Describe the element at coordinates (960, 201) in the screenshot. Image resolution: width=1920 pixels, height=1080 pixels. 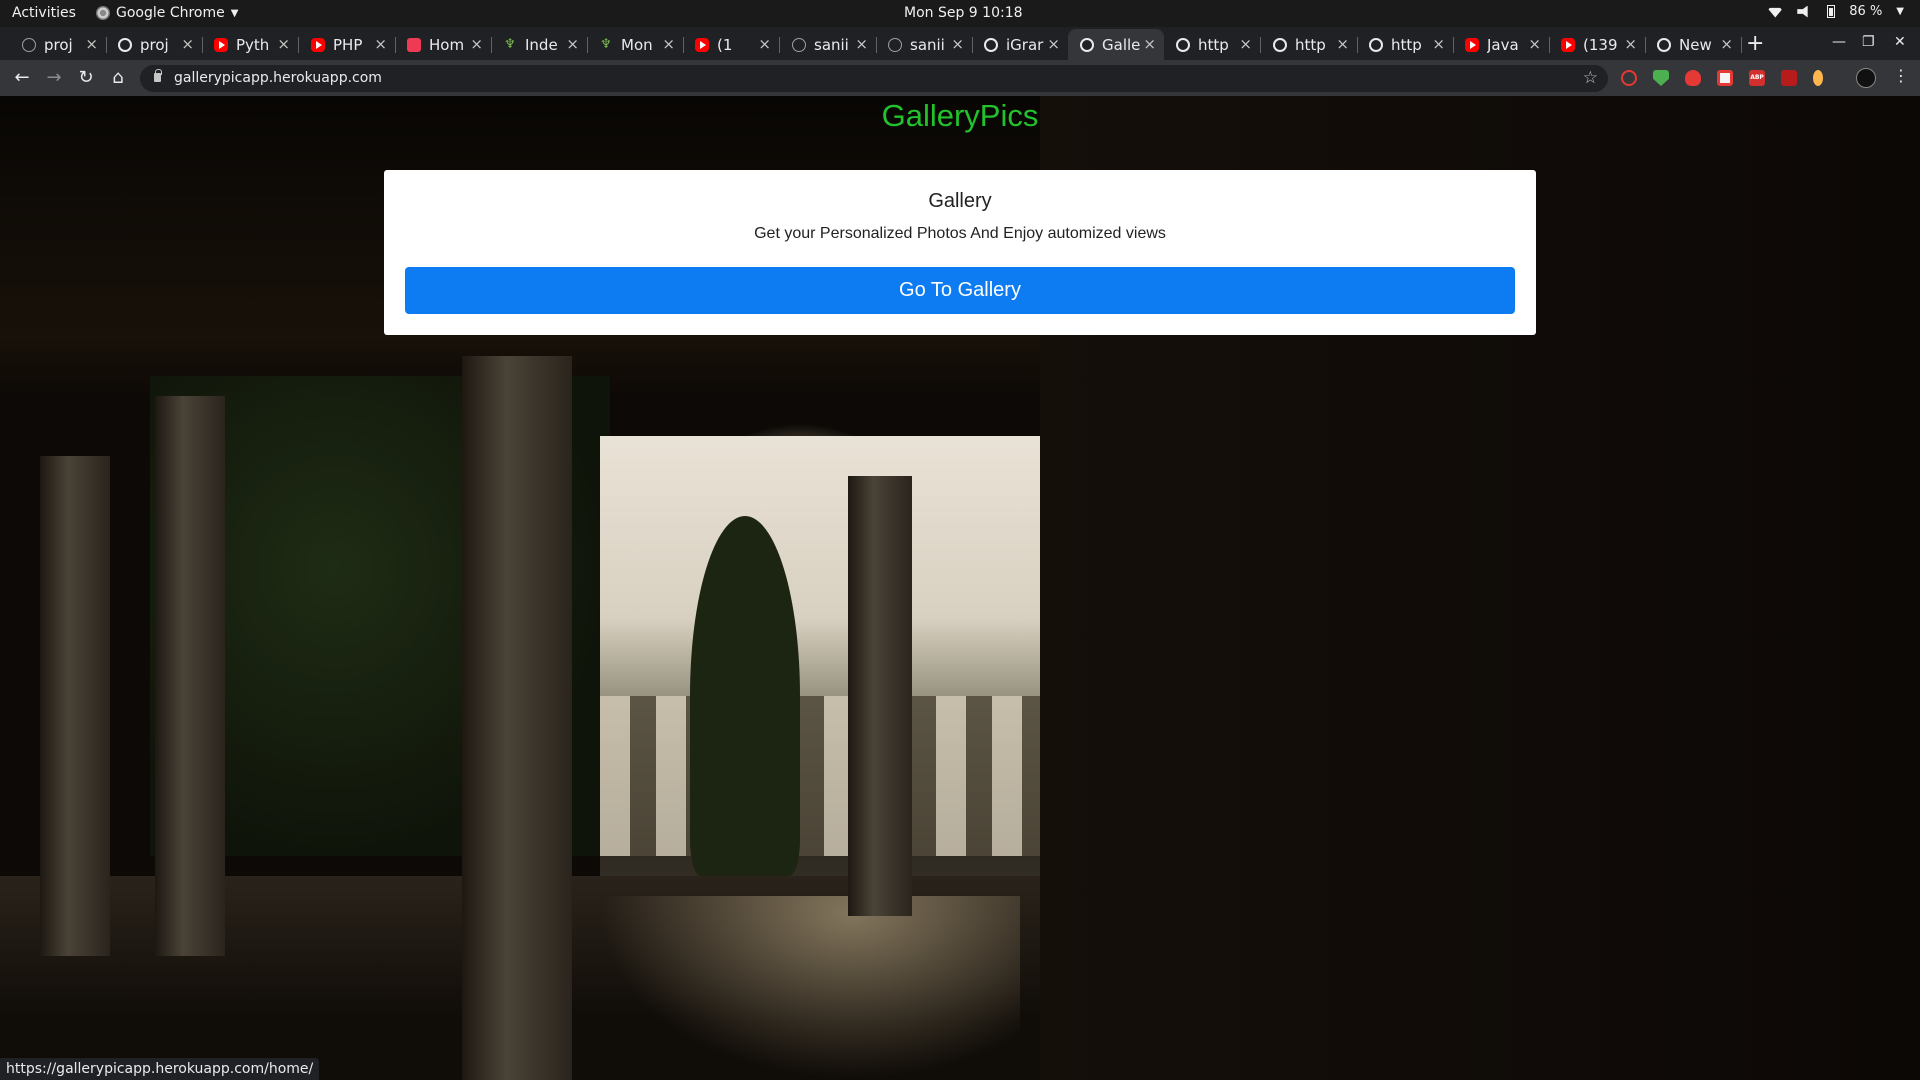
I see `card-title: Gallery` at that location.